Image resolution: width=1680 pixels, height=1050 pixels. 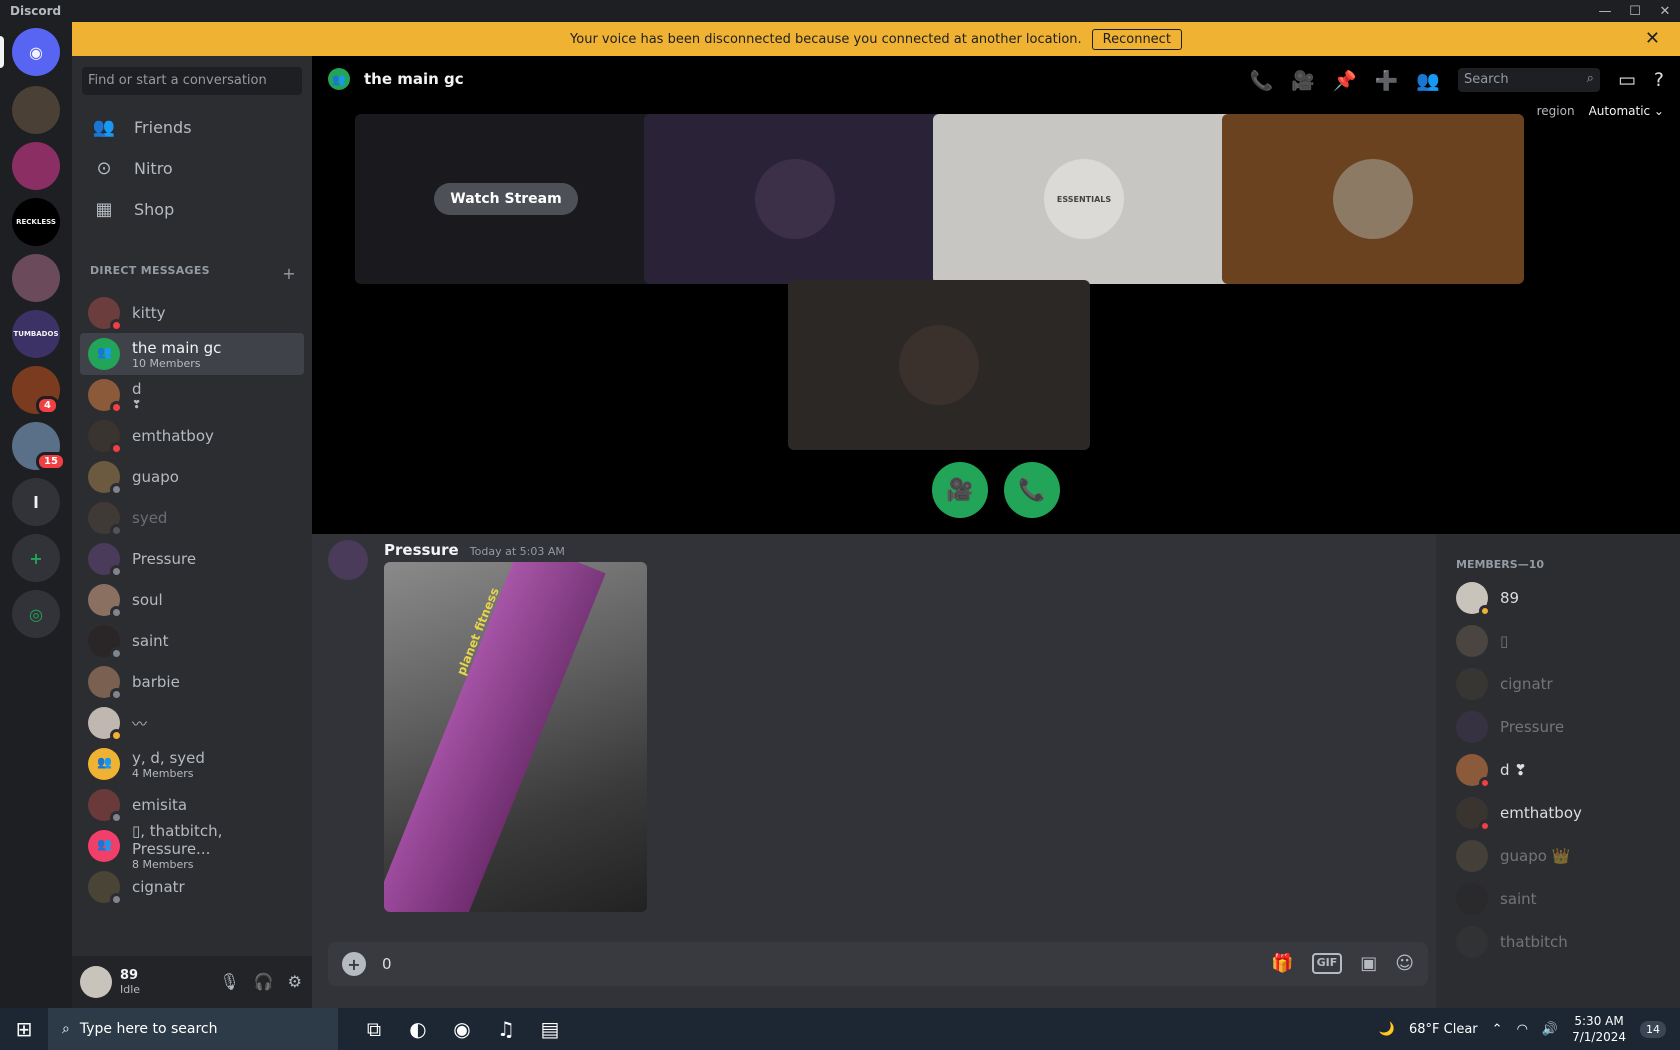 I want to click on edge-icon: ◐, so click(x=418, y=1029).